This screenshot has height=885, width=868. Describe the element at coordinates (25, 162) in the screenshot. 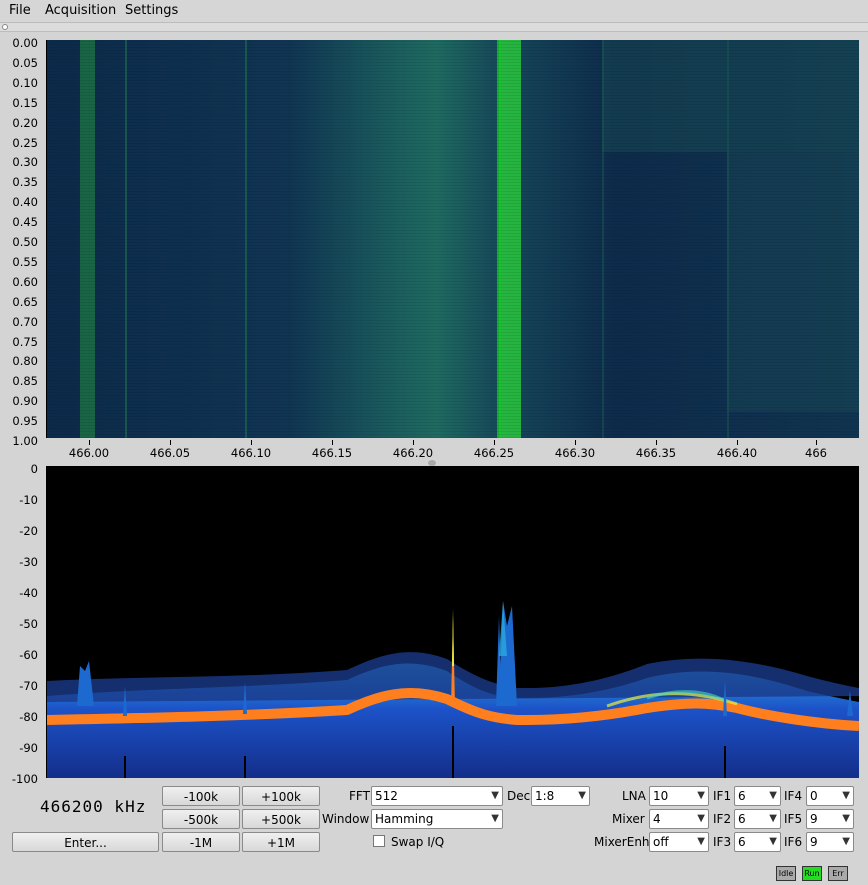

I see `waterfall-y-tick-label: 0.30` at that location.